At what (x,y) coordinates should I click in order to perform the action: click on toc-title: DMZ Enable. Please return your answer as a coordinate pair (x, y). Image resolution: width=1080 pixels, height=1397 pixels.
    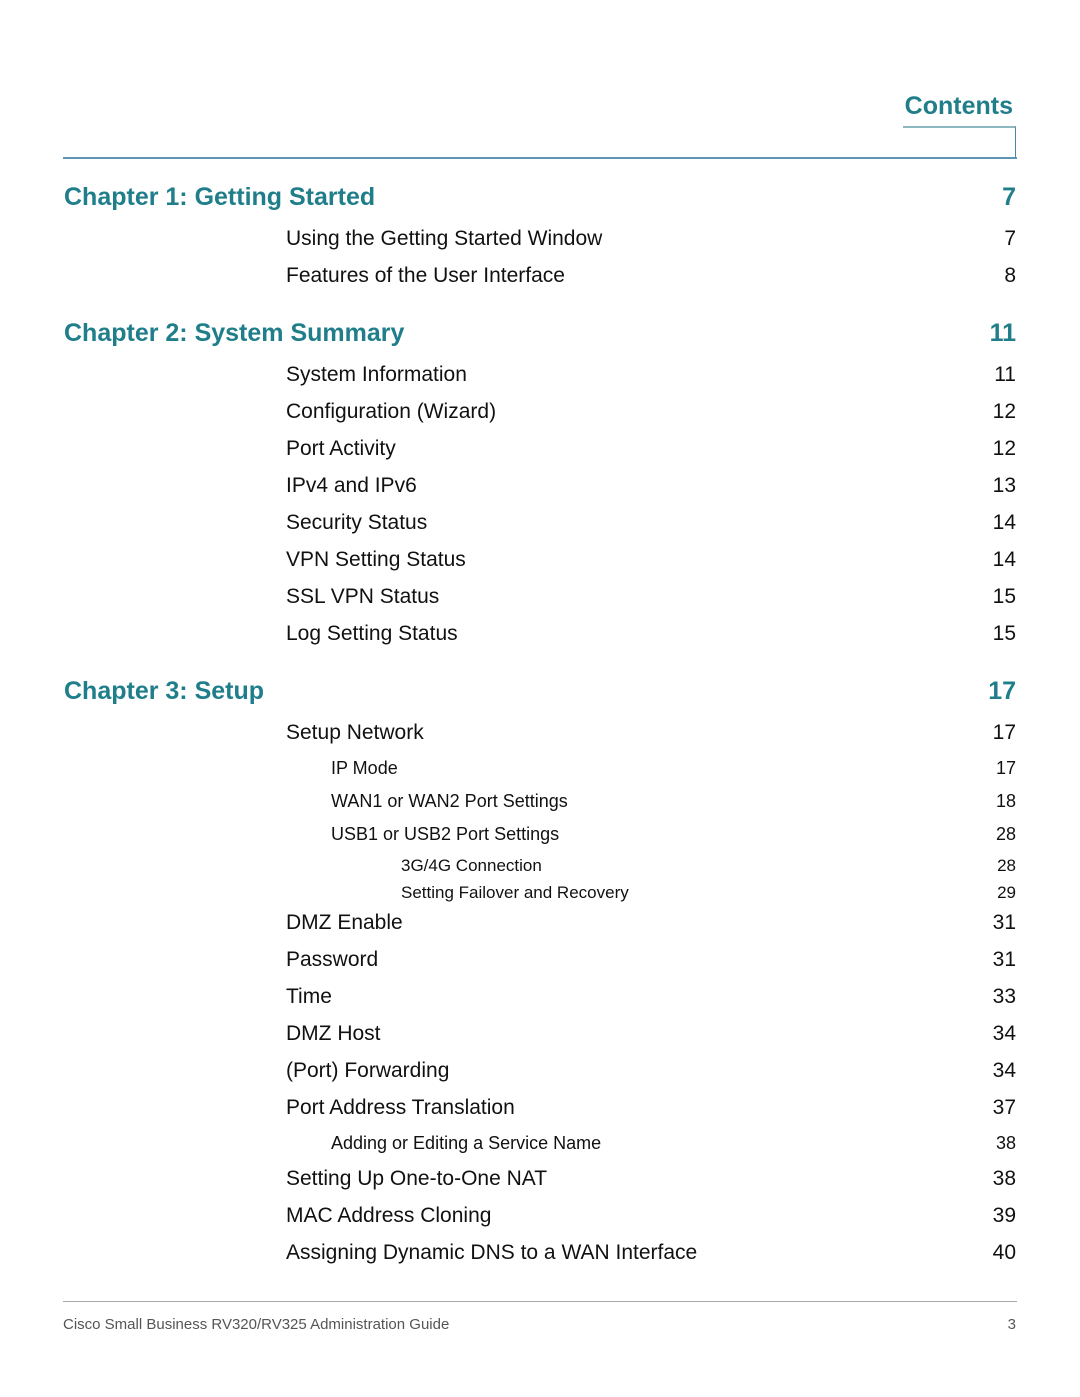
    Looking at the image, I should click on (344, 923).